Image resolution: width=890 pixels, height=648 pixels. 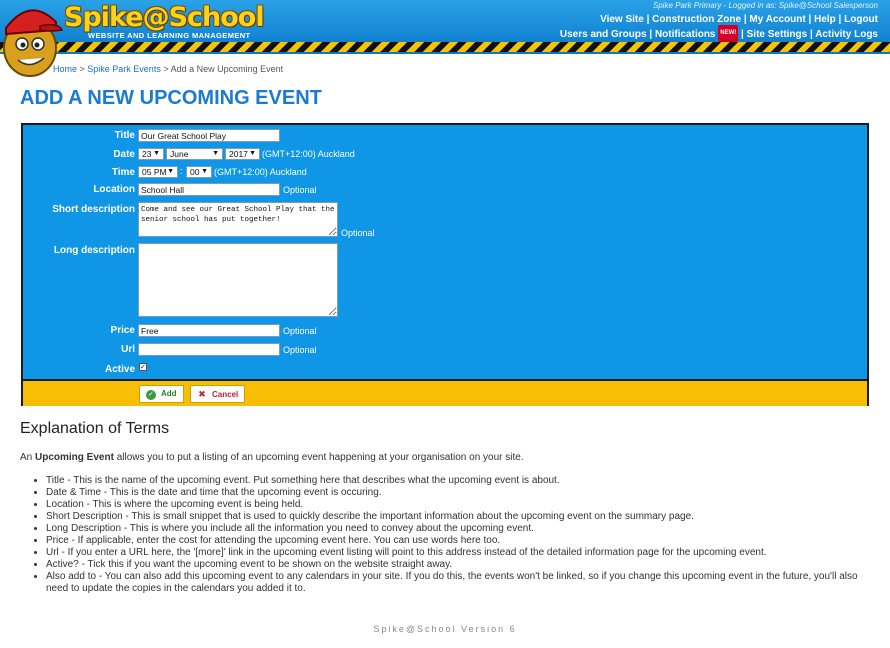 What do you see at coordinates (123, 172) in the screenshot?
I see `time-label: Time` at bounding box center [123, 172].